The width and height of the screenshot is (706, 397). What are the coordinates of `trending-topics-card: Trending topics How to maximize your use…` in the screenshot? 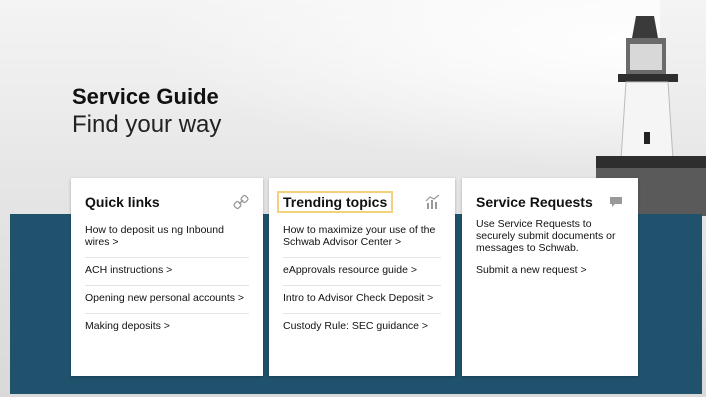 It's located at (362, 277).